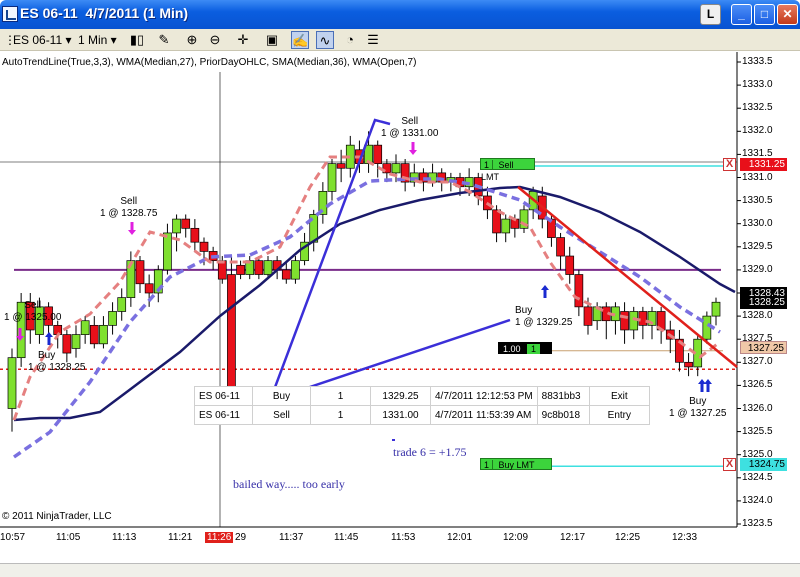  I want to click on cancel-buy-order-button: X, so click(729, 464).